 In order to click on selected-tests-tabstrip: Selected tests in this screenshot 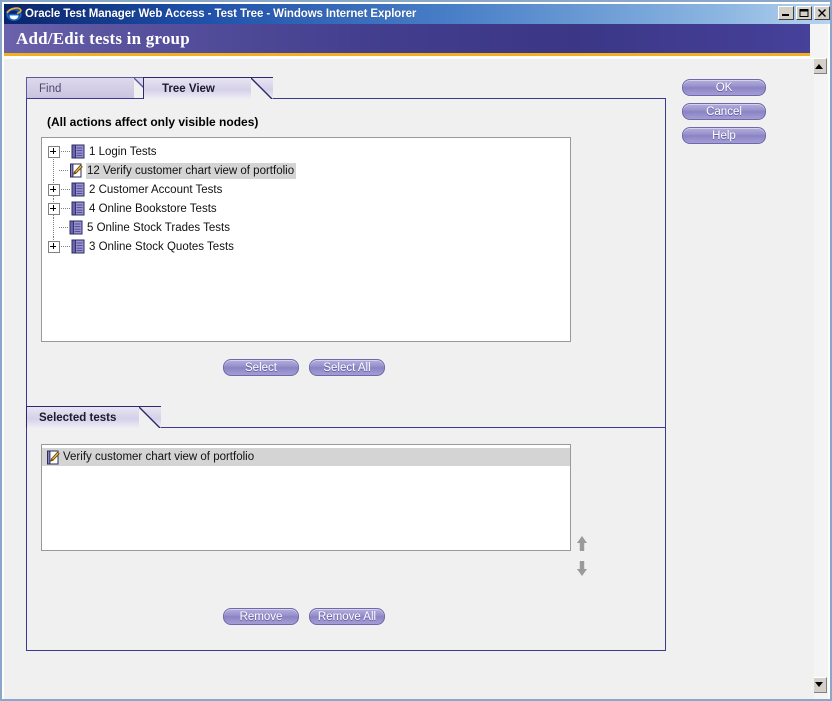, I will do `click(106, 417)`.